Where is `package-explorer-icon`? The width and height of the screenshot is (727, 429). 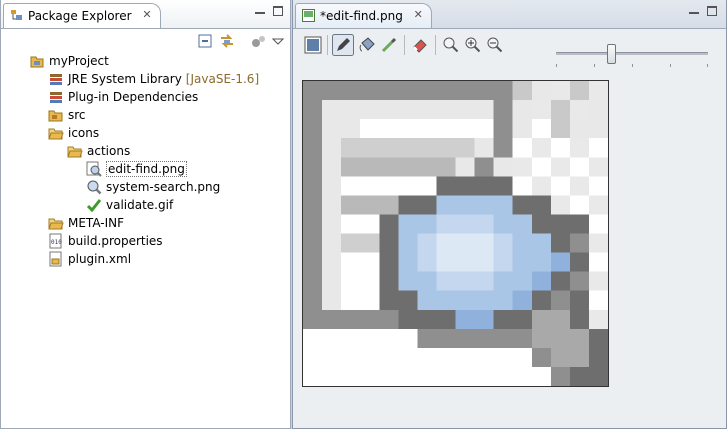
package-explorer-icon is located at coordinates (16, 15).